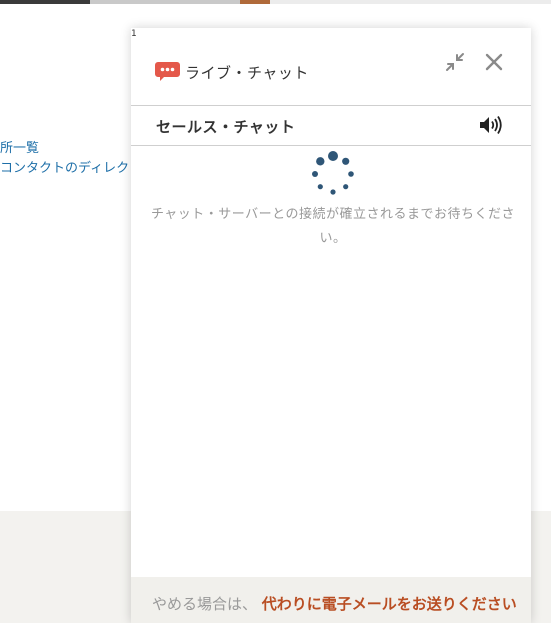 Image resolution: width=551 pixels, height=623 pixels. What do you see at coordinates (255, 2) in the screenshot?
I see `background-photo-warm` at bounding box center [255, 2].